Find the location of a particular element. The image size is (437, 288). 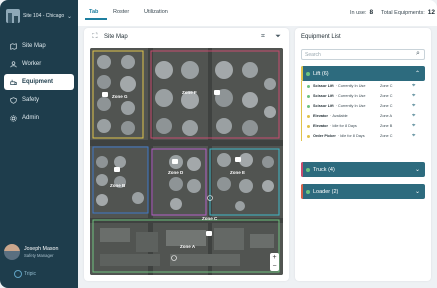

total-equipments-stat: Total Equipments: 12 is located at coordinates (408, 12).